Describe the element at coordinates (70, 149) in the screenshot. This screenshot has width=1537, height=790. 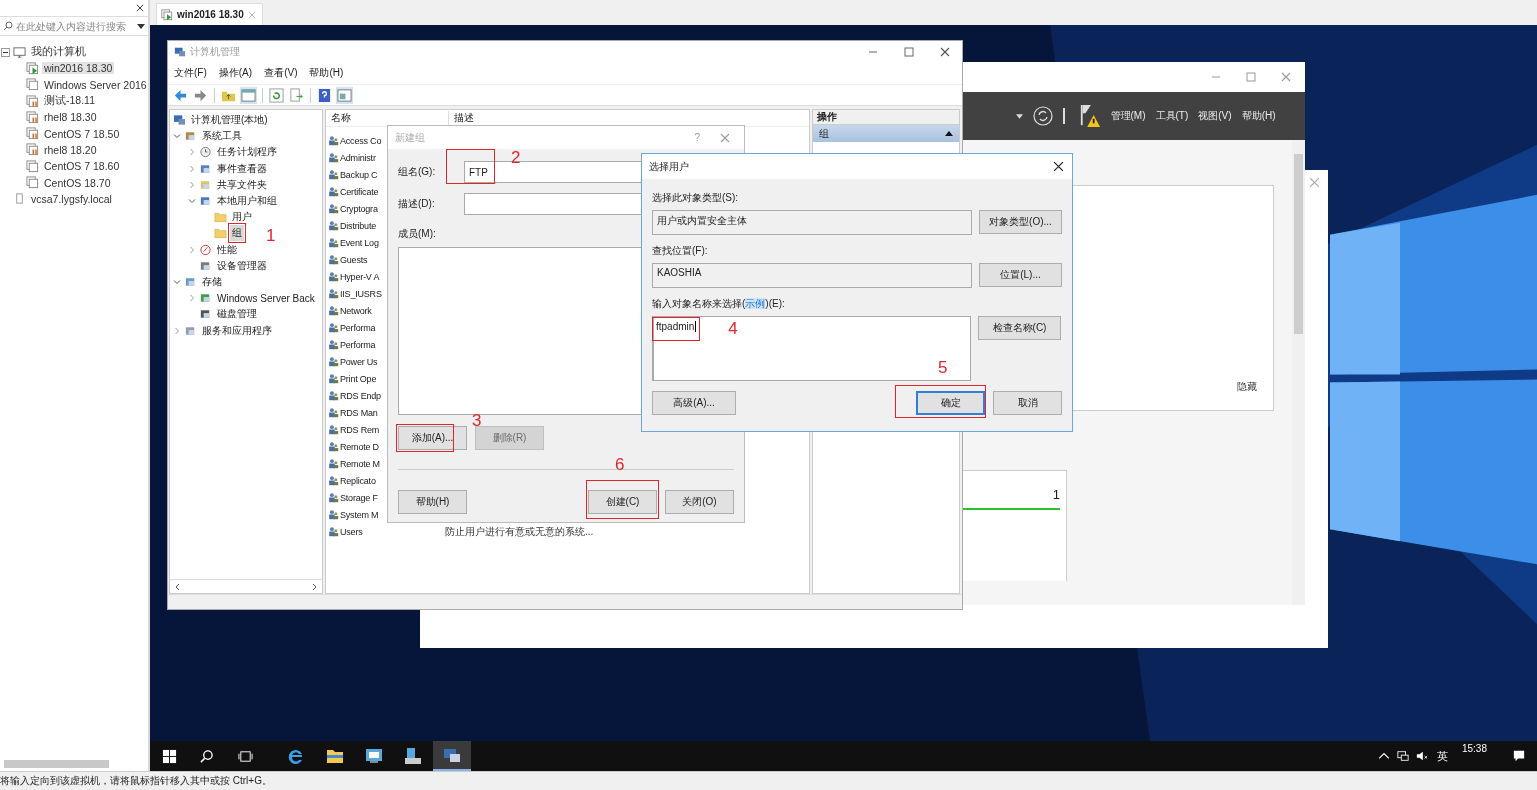
I see `tree-item: rhel8 18.20` at that location.